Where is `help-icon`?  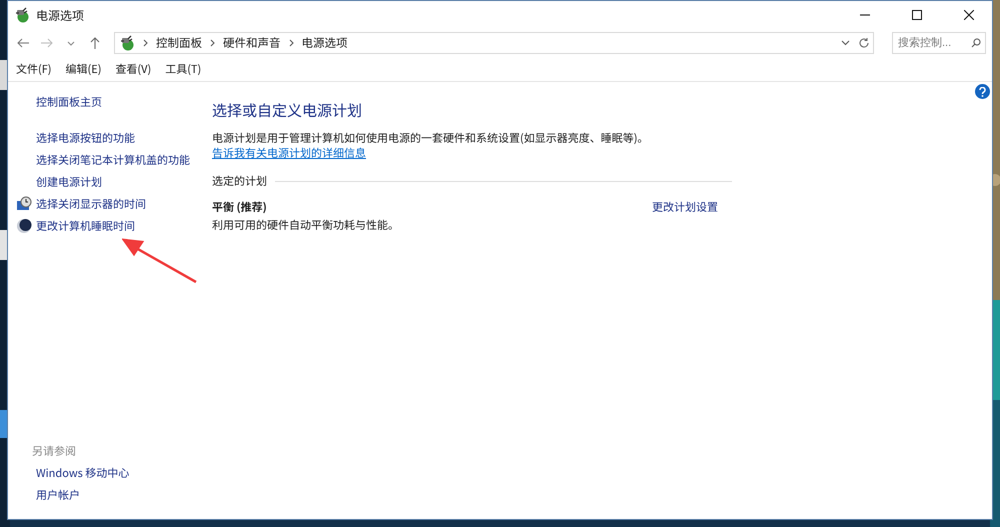
help-icon is located at coordinates (982, 91).